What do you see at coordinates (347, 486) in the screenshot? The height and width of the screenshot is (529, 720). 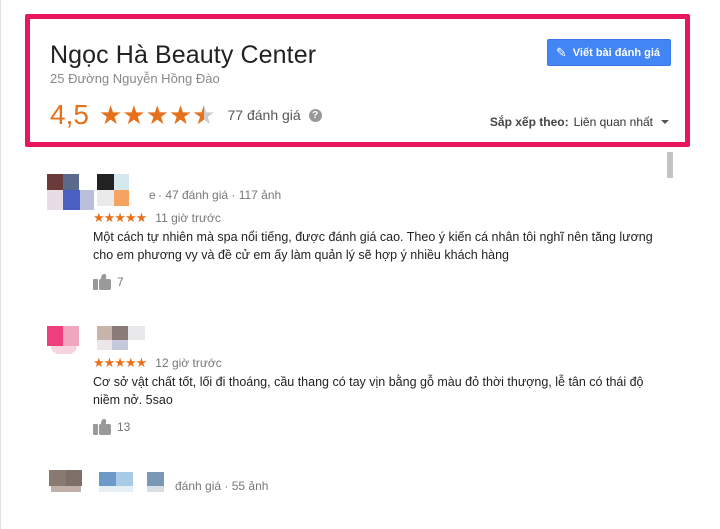 I see `review-item: đánh giá · 55 ảnh` at bounding box center [347, 486].